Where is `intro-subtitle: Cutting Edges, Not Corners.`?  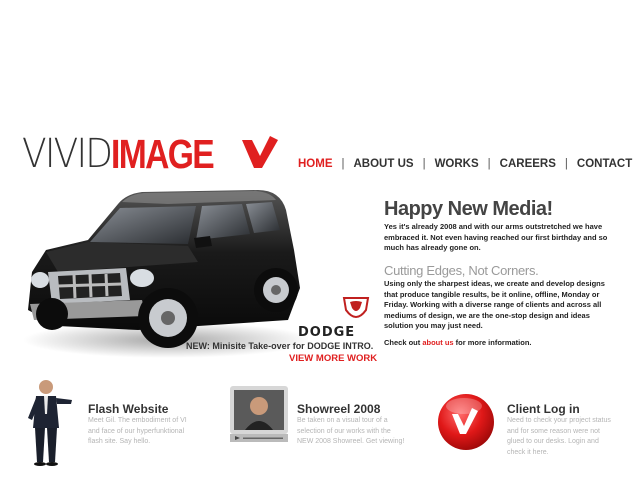
intro-subtitle: Cutting Edges, Not Corners. is located at coordinates (461, 270).